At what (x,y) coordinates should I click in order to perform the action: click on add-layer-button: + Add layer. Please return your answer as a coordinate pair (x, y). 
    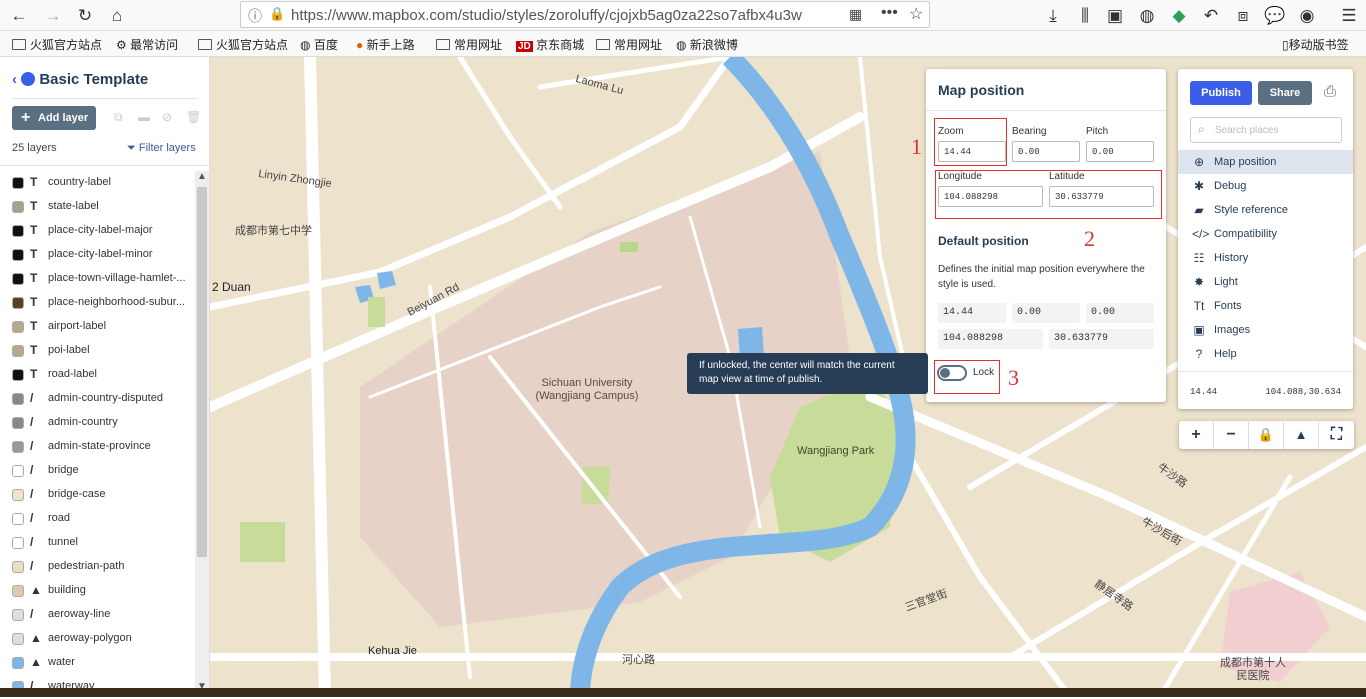
    Looking at the image, I should click on (54, 118).